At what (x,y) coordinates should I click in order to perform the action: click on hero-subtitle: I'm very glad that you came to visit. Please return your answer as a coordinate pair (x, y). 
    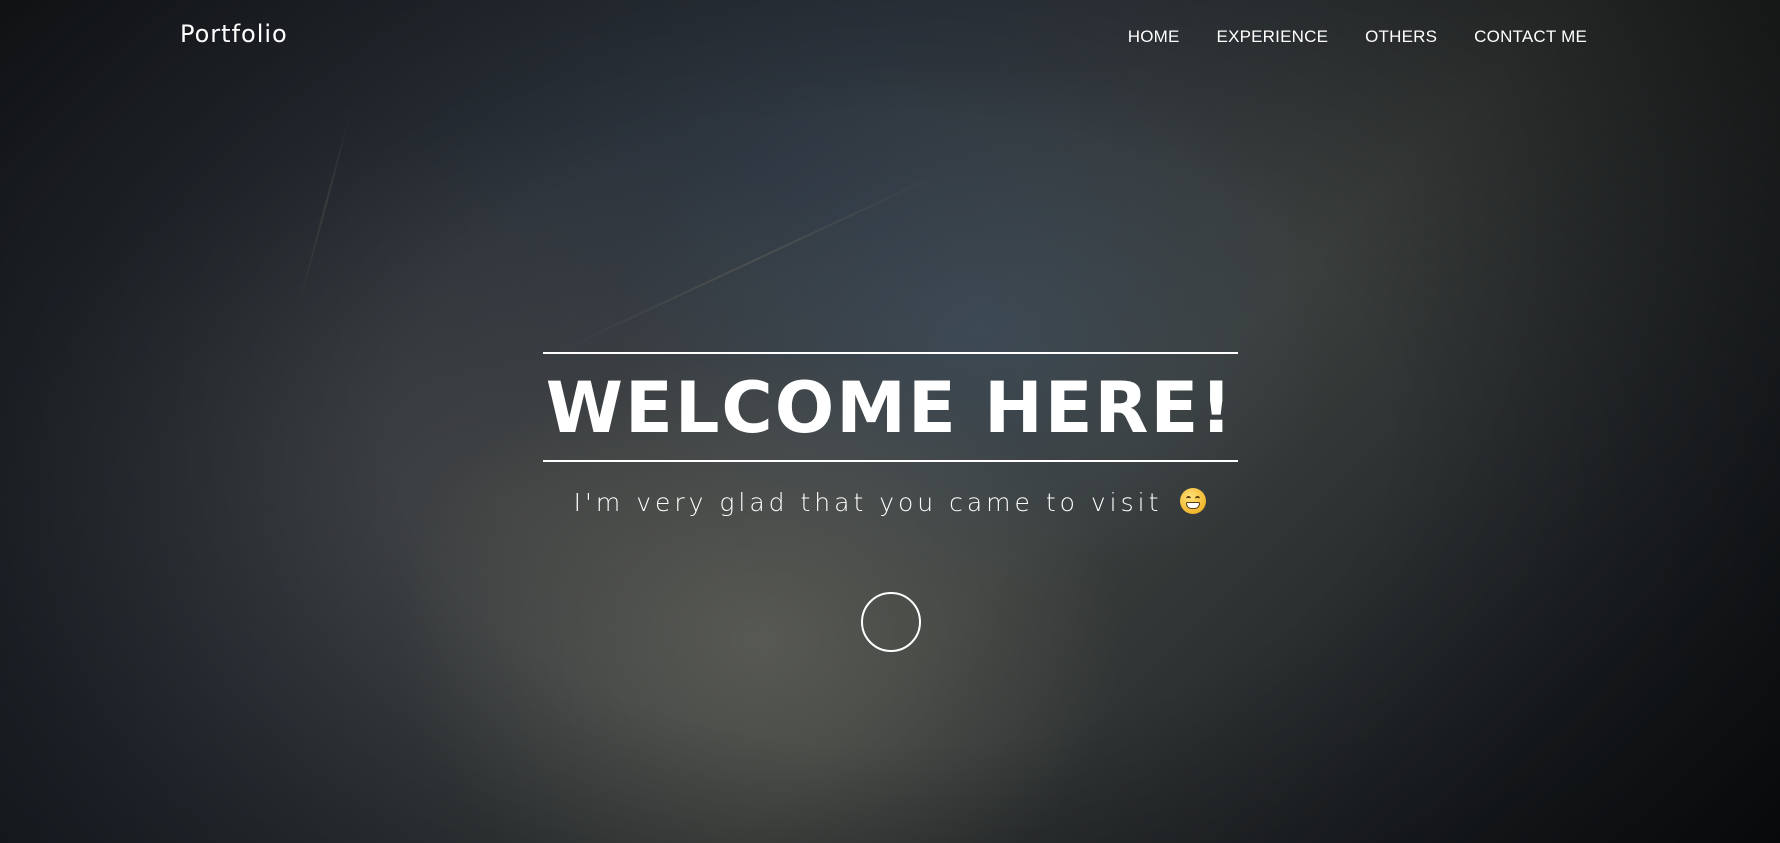
    Looking at the image, I should click on (890, 502).